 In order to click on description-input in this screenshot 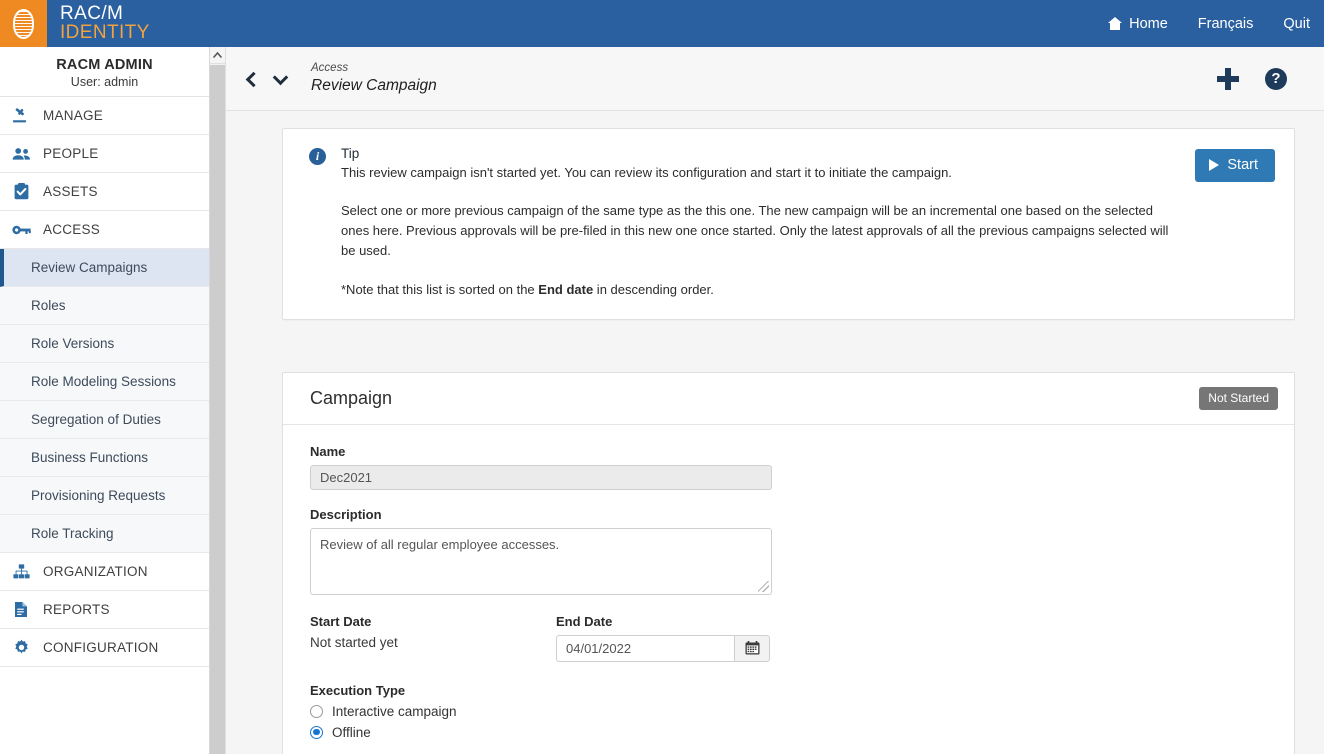, I will do `click(541, 561)`.